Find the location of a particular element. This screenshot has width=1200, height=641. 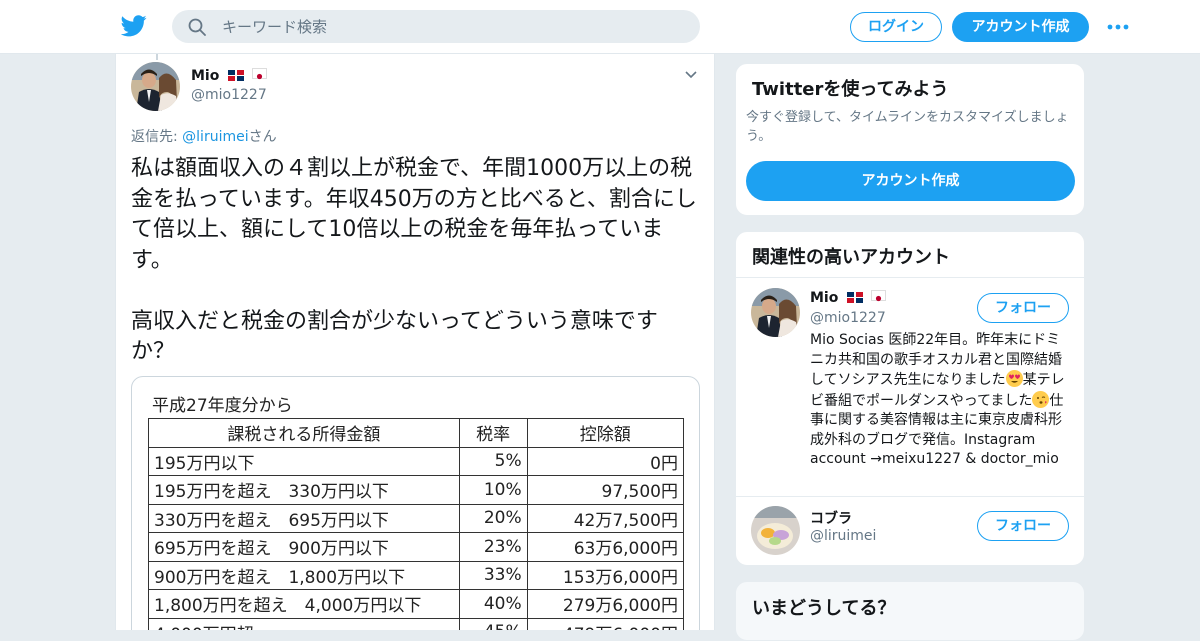

create-account-button: アカウント作成 is located at coordinates (910, 181).